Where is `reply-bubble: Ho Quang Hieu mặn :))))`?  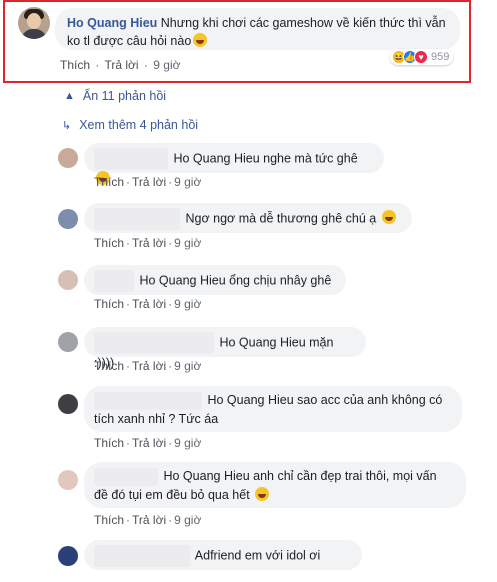 reply-bubble: Ho Quang Hieu mặn :)))) is located at coordinates (225, 348).